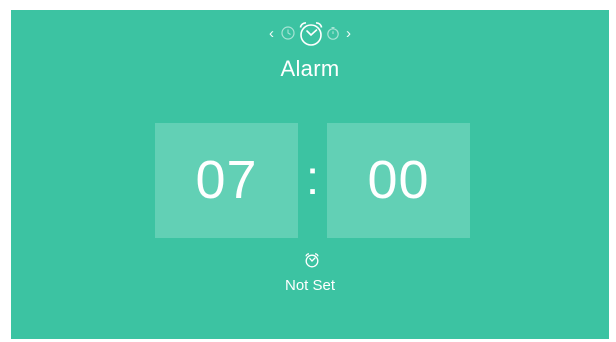 This screenshot has height=342, width=616. What do you see at coordinates (271, 34) in the screenshot?
I see `chevron-left-icon: ‹` at bounding box center [271, 34].